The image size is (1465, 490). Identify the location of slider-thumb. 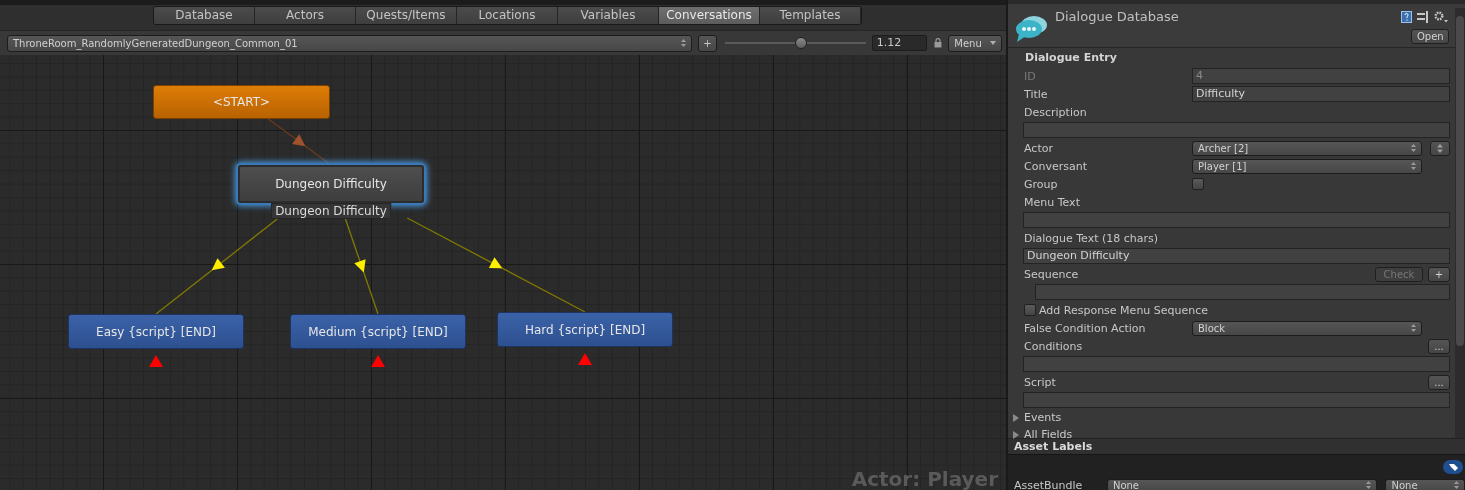
(800, 43).